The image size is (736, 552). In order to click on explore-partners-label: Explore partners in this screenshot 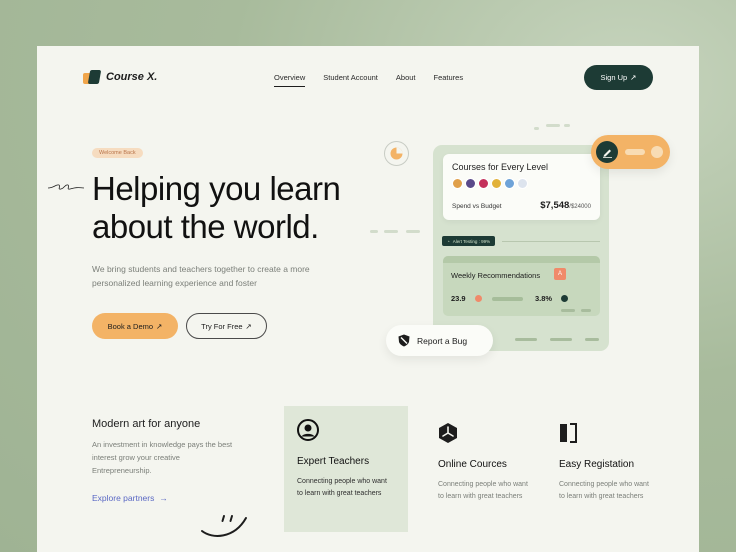, I will do `click(123, 498)`.